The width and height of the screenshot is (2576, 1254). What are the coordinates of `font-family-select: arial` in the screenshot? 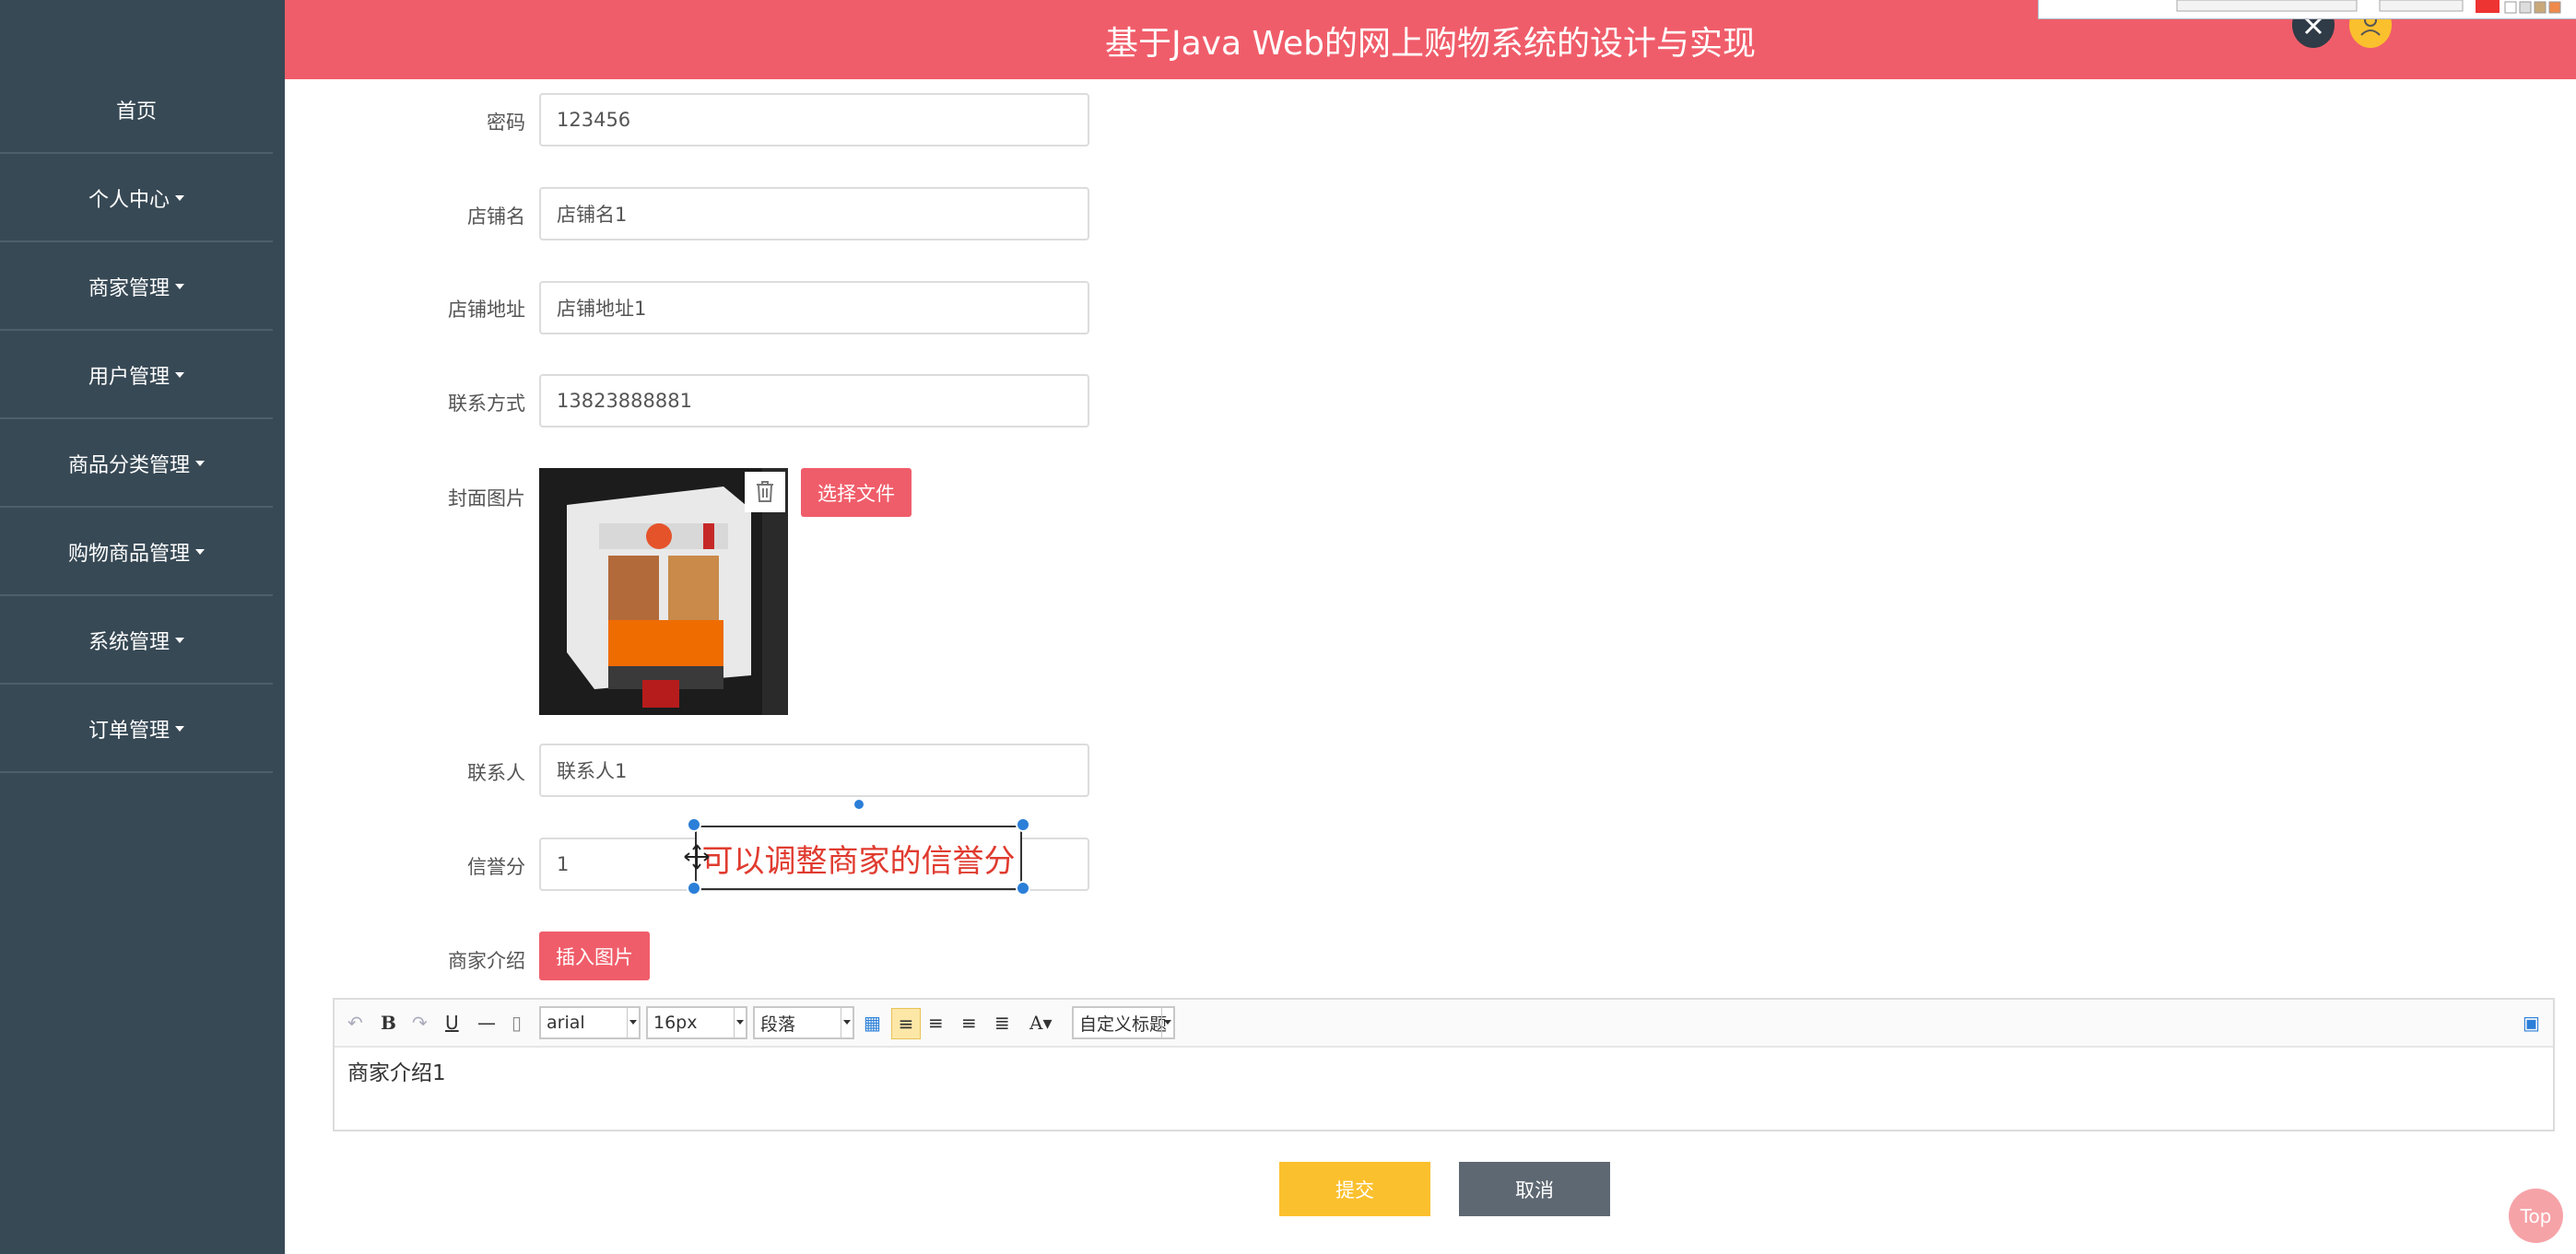 It's located at (590, 1022).